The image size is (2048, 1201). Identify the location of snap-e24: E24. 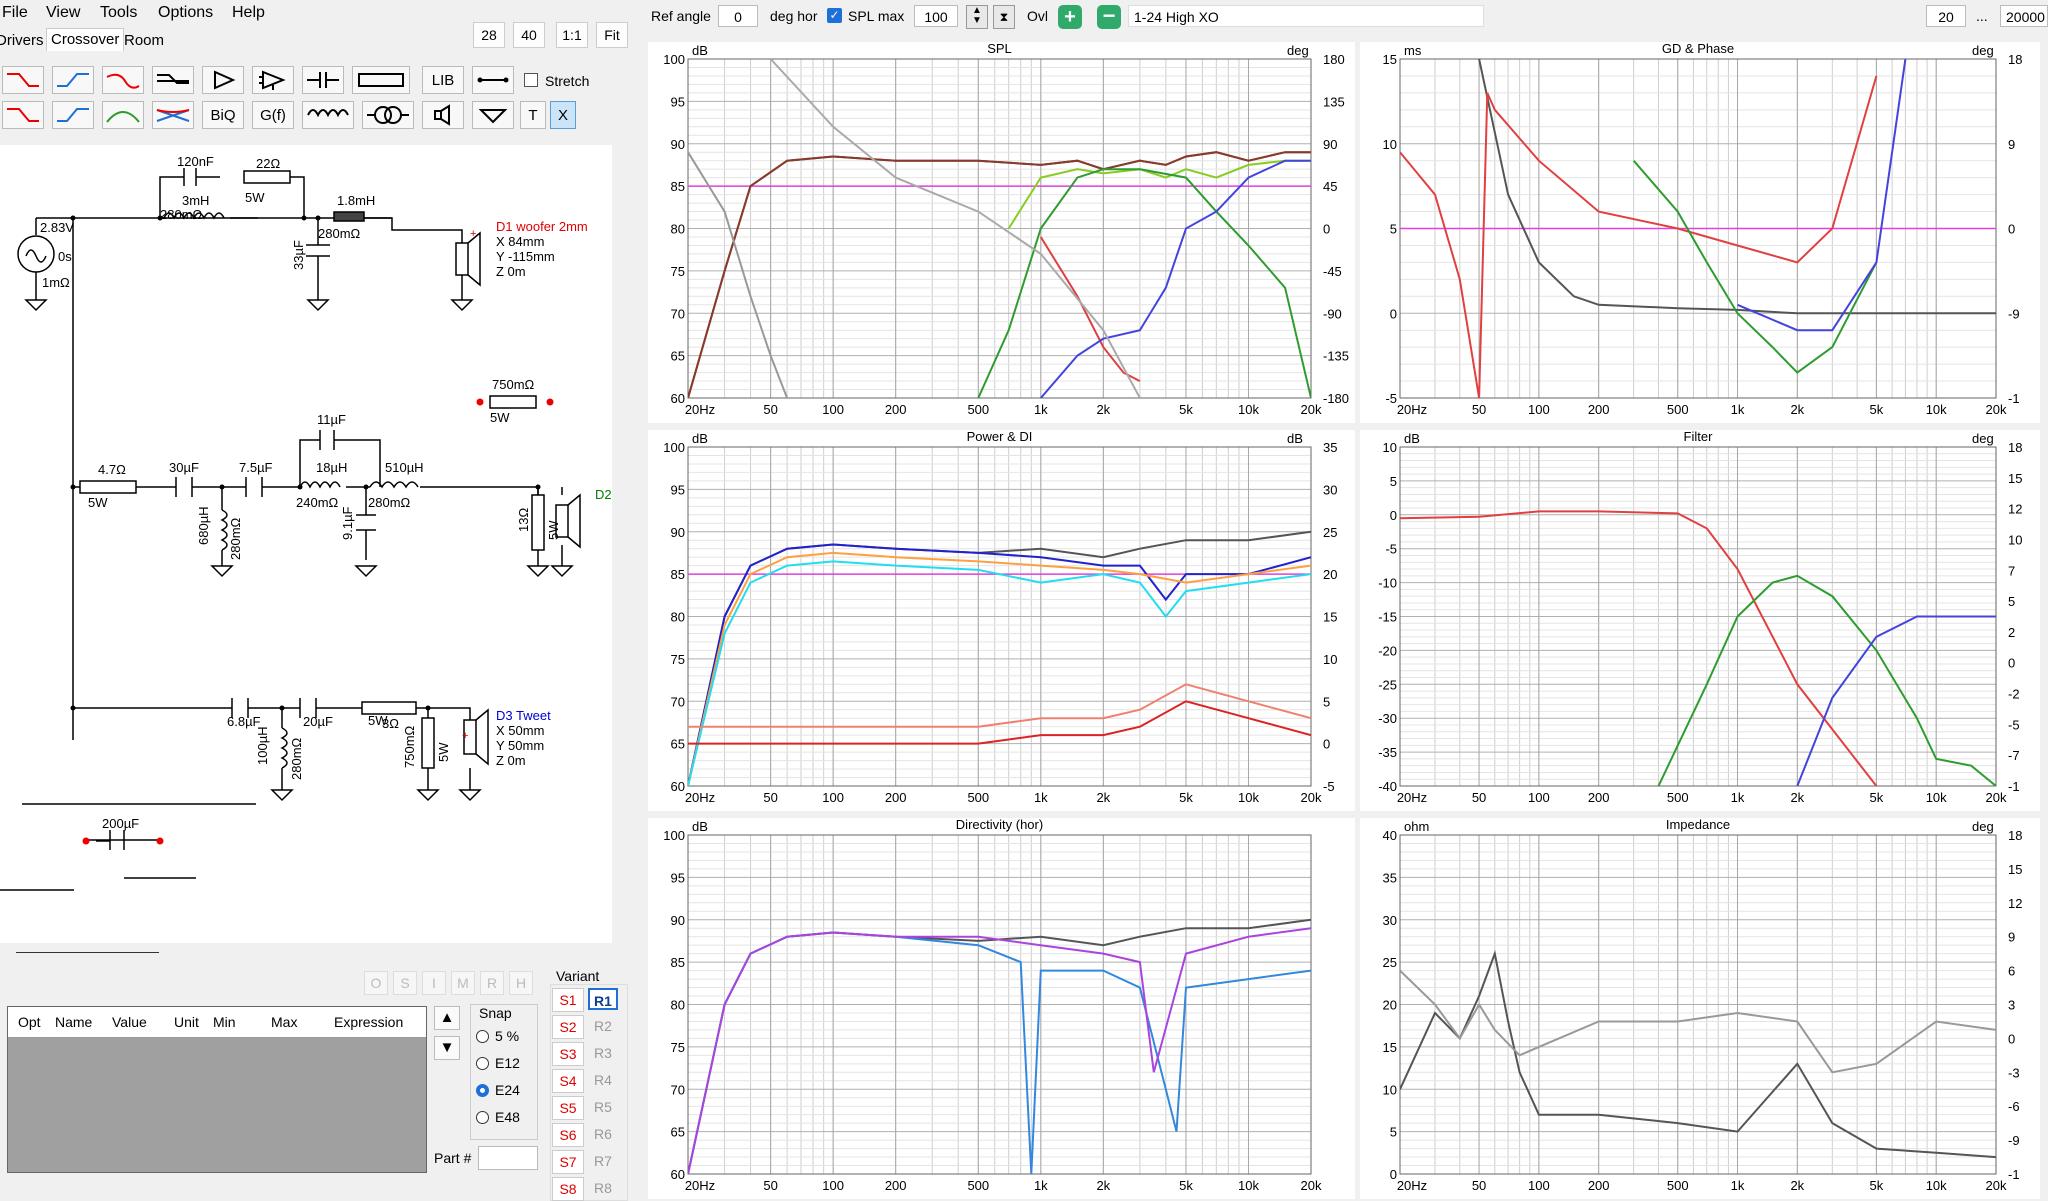
(498, 1090).